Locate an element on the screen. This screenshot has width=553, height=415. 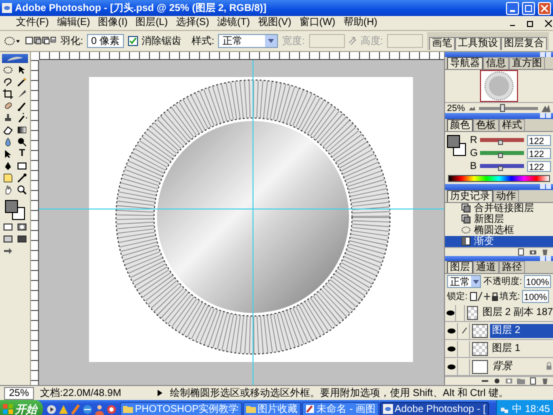
antialias-checkbox is located at coordinates (133, 41).